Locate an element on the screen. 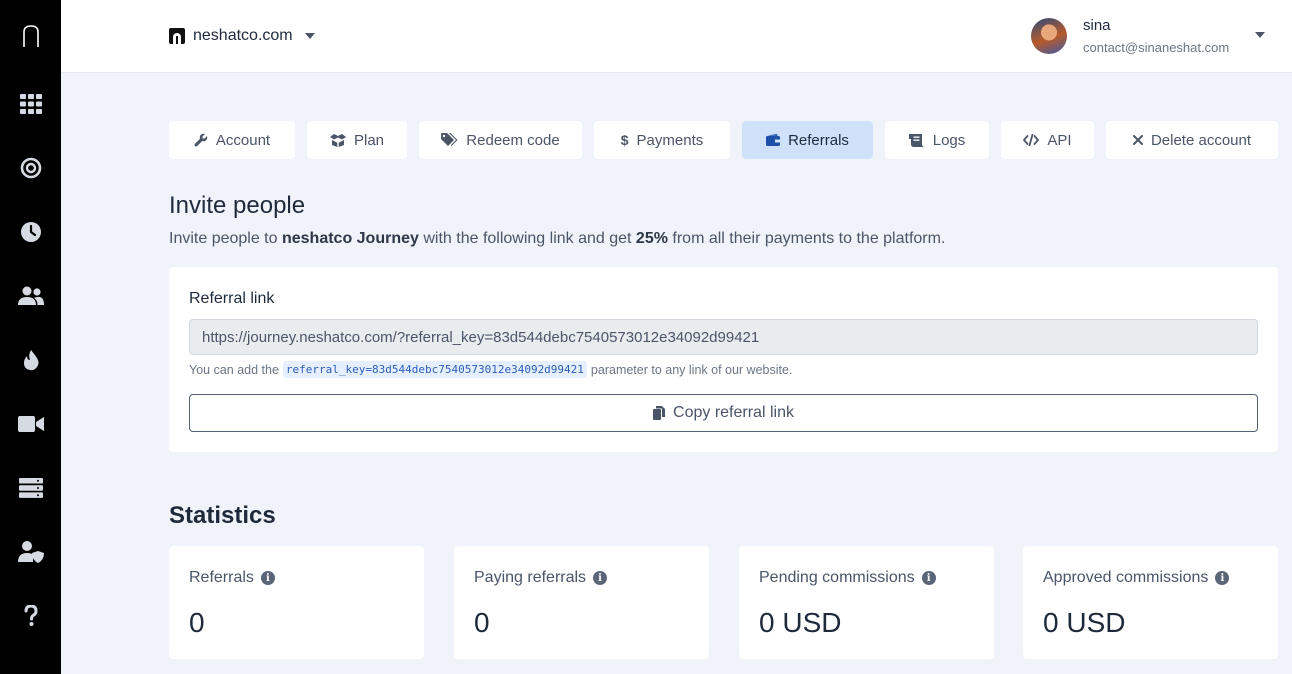 The width and height of the screenshot is (1292, 674). copy-referral-link-button: Copy referral link is located at coordinates (723, 413).